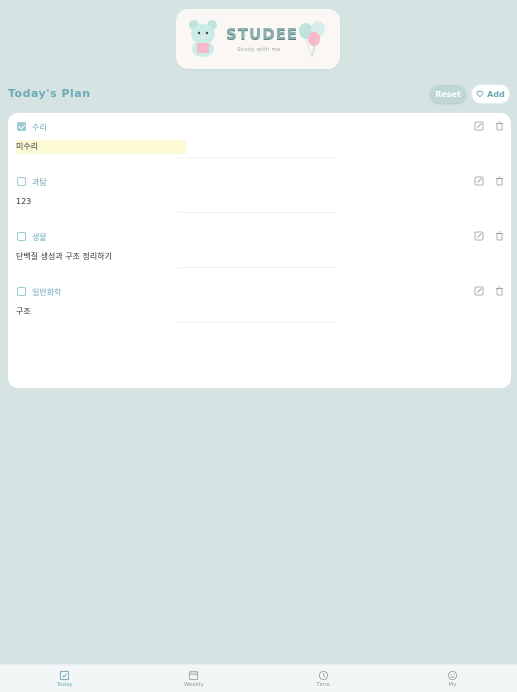  I want to click on logo-card: STUDEE Study with me, so click(258, 39).